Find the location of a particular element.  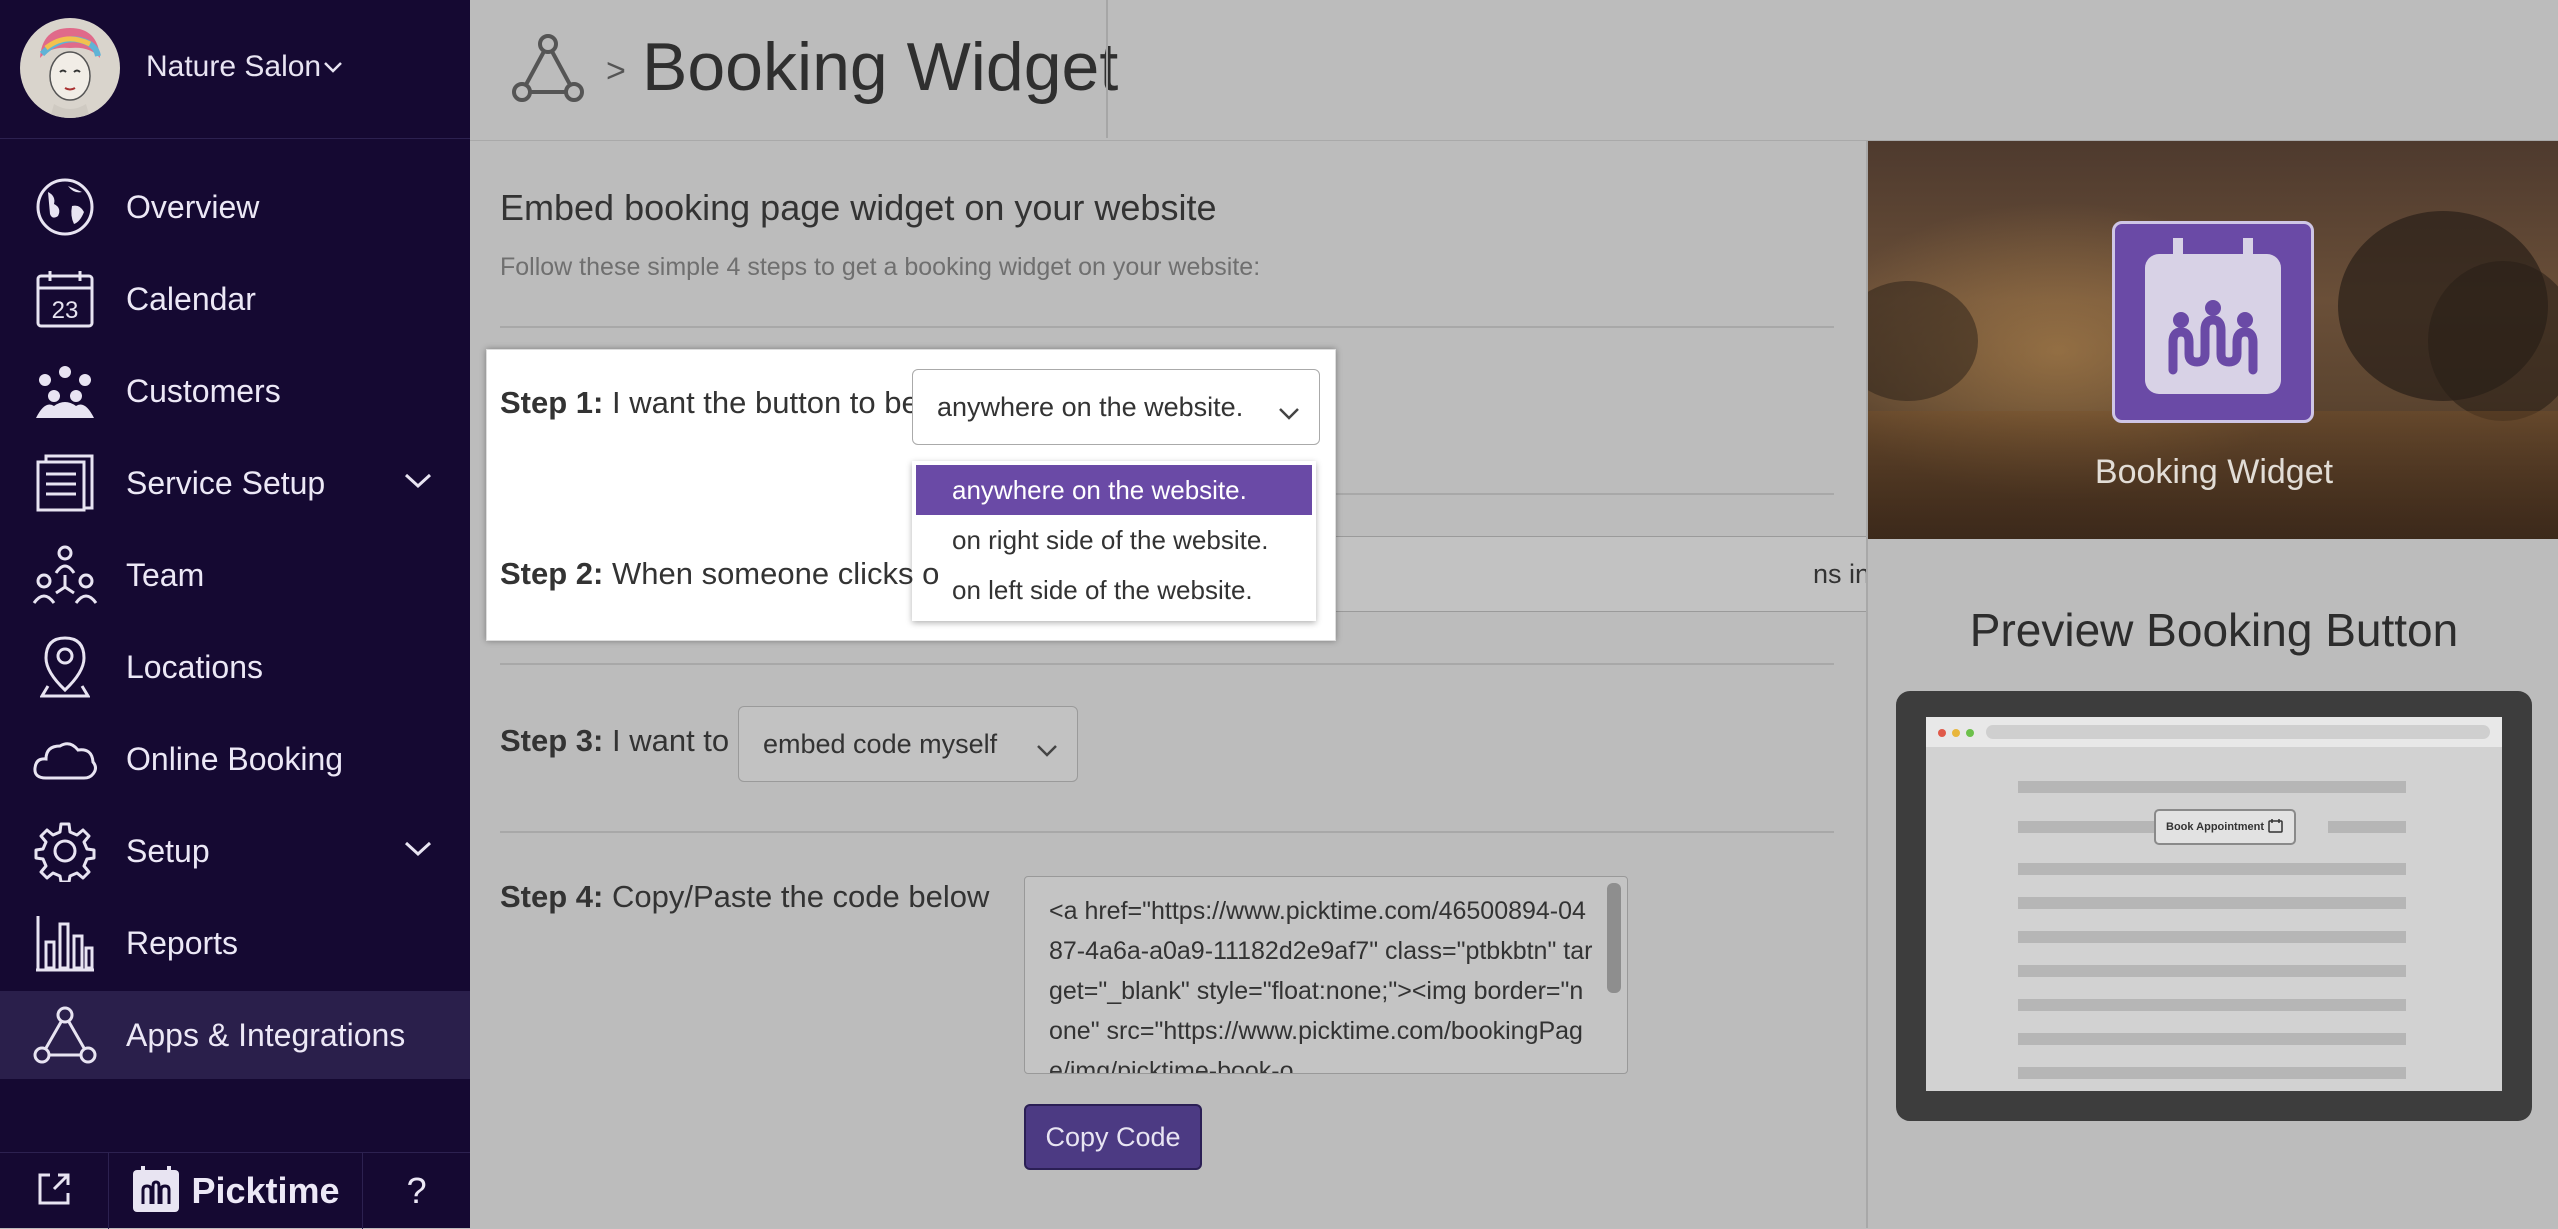

hero-banner: Booking Widget is located at coordinates (2213, 340).